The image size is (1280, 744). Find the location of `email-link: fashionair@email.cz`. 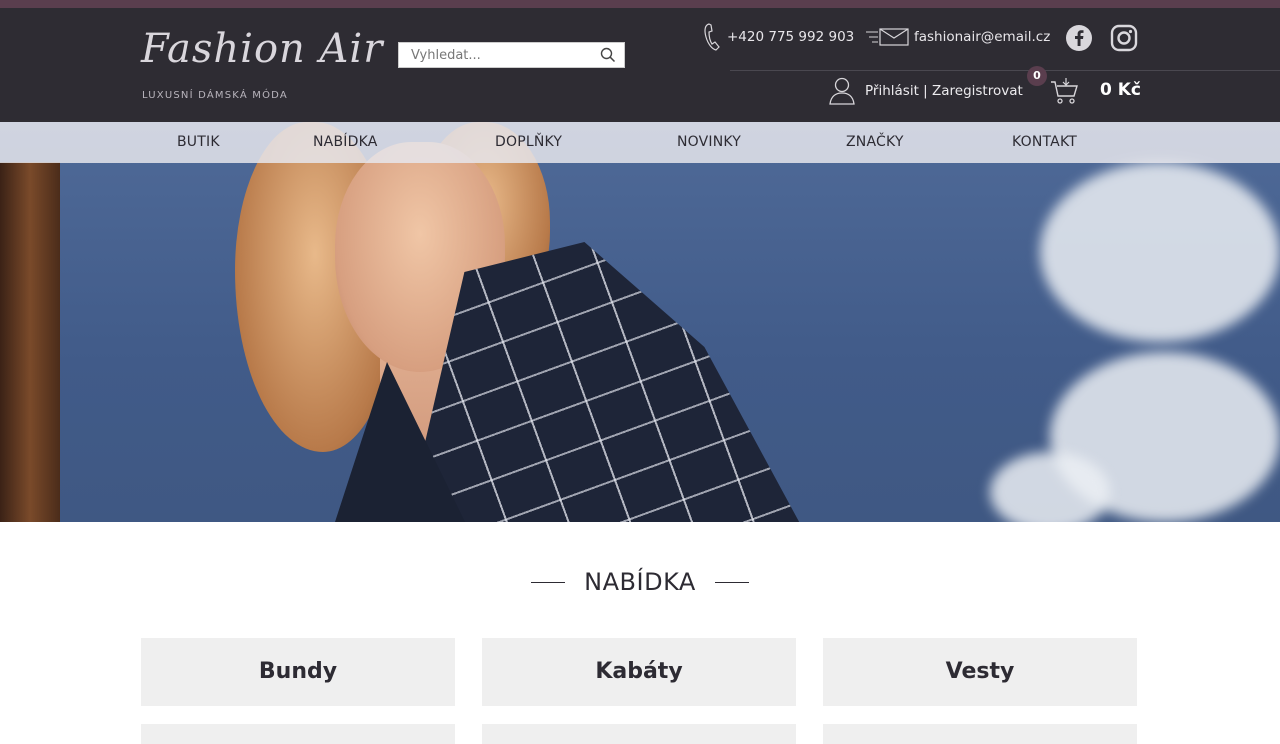

email-link: fashionair@email.cz is located at coordinates (958, 37).